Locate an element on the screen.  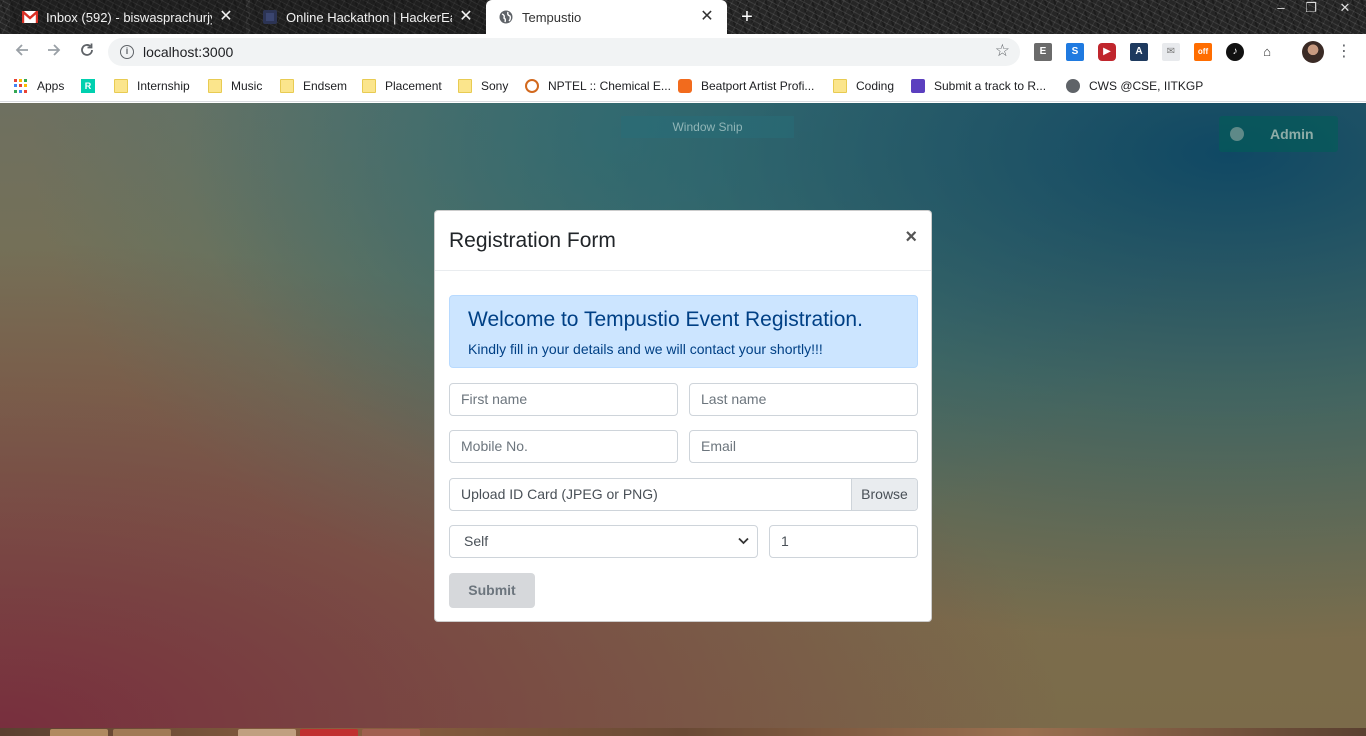
tab-tempustio: Tempustio ✕ is located at coordinates (606, 17).